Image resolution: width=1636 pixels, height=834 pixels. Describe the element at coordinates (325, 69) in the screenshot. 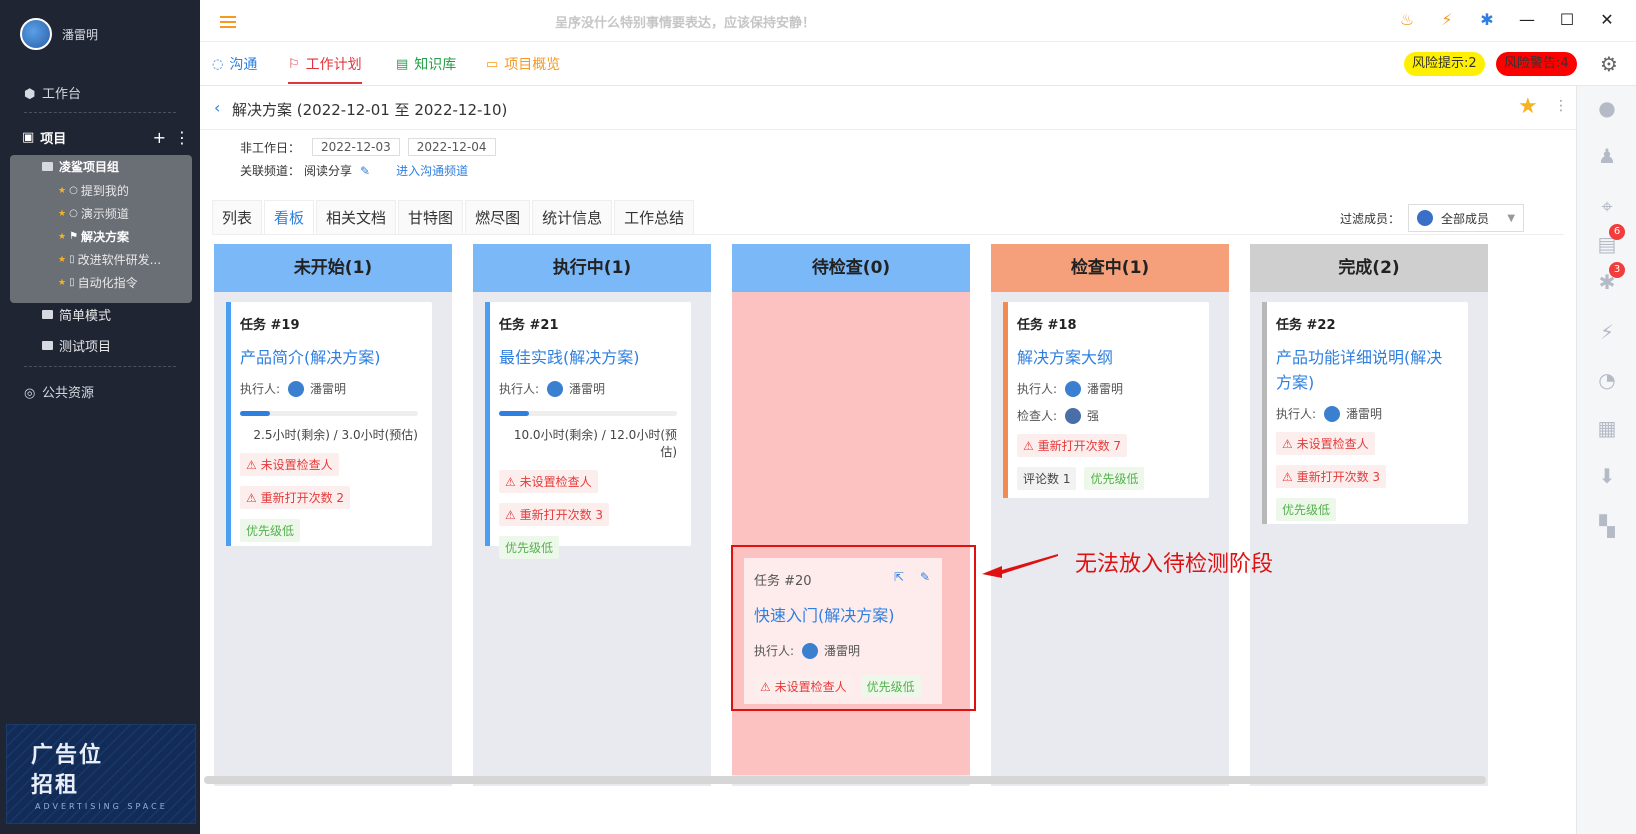

I see `tab-work-plan: ⚐ 工作计划` at that location.